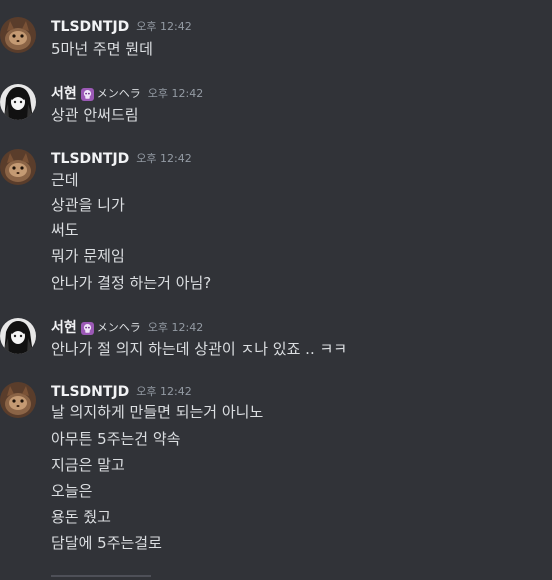 The width and height of the screenshot is (552, 580). Describe the element at coordinates (131, 283) in the screenshot. I see `message-text: 안나가 결정 하는거 아님?` at that location.